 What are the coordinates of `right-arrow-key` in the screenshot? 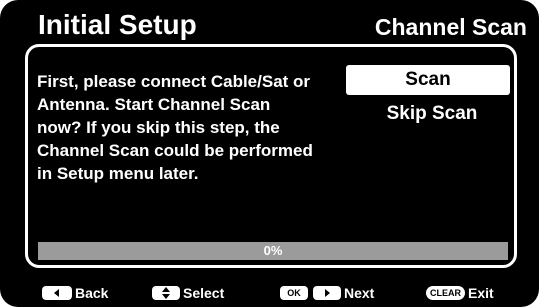 It's located at (327, 293).